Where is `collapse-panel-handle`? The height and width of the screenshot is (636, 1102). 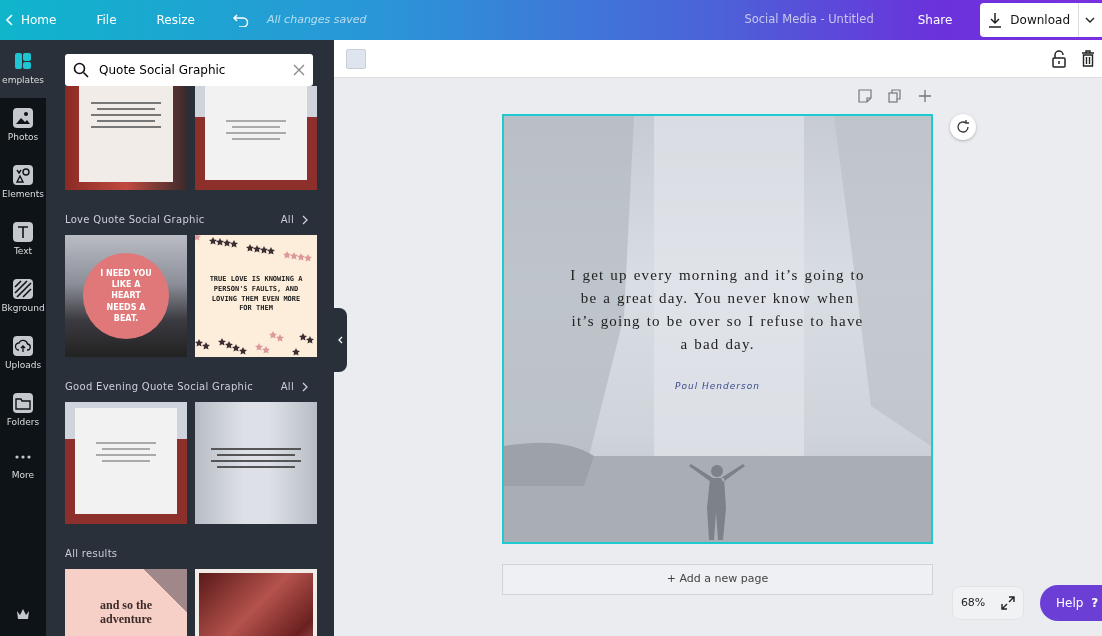 collapse-panel-handle is located at coordinates (340, 340).